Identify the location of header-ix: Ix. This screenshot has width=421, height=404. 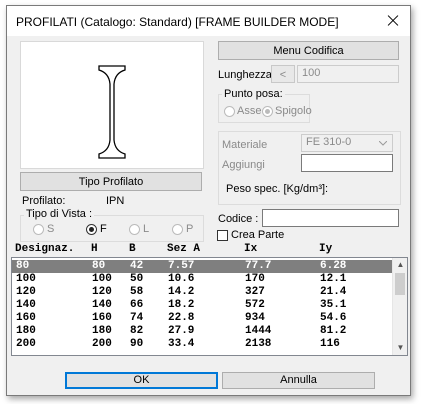
(251, 249).